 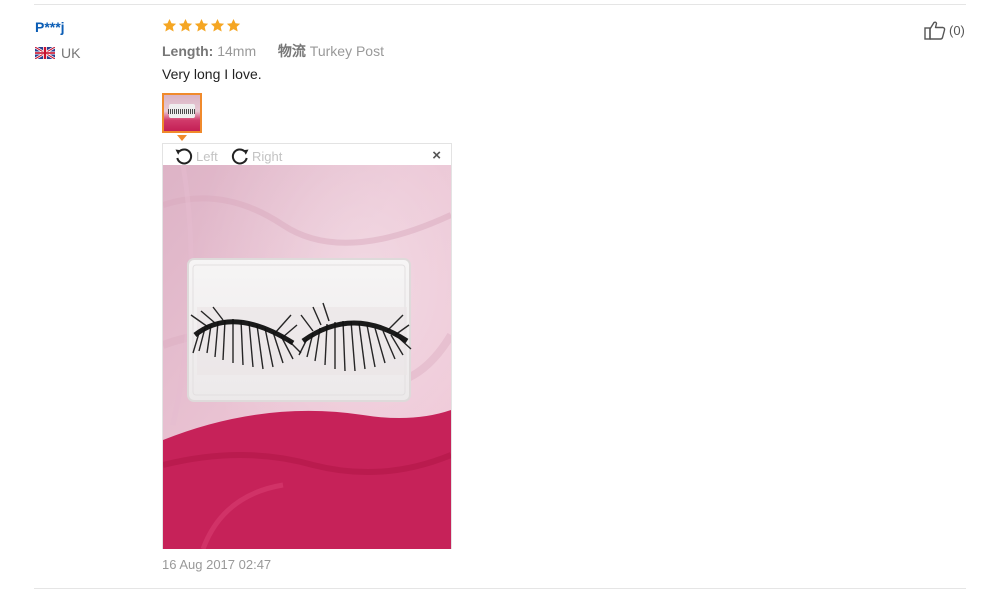 What do you see at coordinates (57, 53) in the screenshot?
I see `buyer-country: UK` at bounding box center [57, 53].